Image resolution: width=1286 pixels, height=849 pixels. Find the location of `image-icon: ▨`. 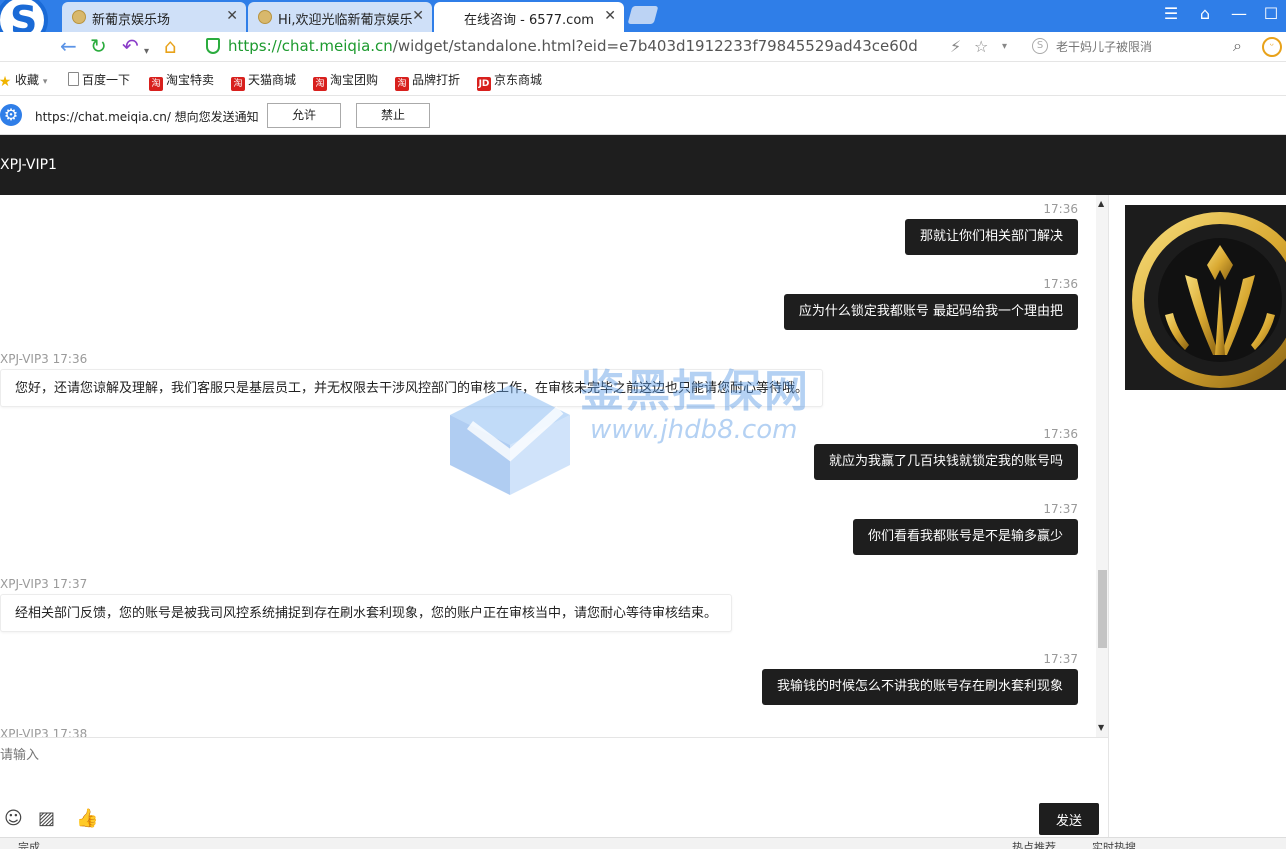

image-icon: ▨ is located at coordinates (46, 818).